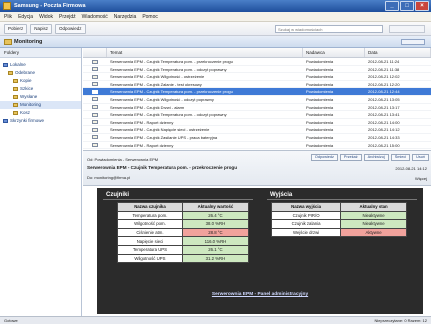  What do you see at coordinates (40, 121) in the screenshot?
I see `tree-item-company: Skrzynki firmowe` at bounding box center [40, 121].